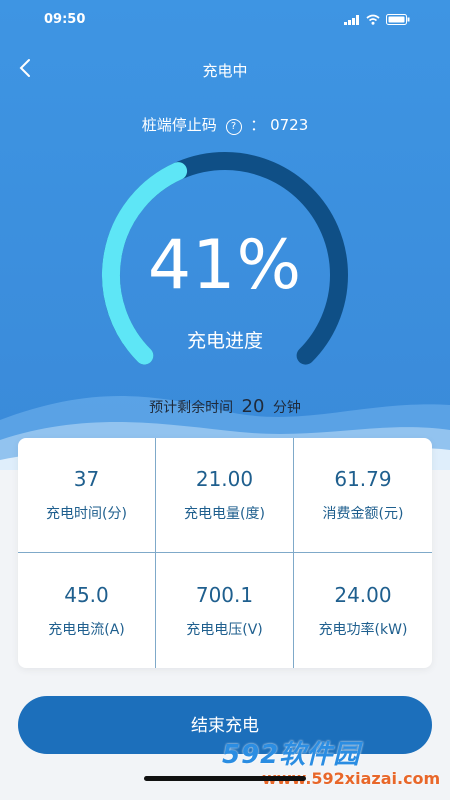 Image resolution: width=450 pixels, height=800 pixels. Describe the element at coordinates (225, 265) in the screenshot. I see `progress-percent: 41%` at that location.